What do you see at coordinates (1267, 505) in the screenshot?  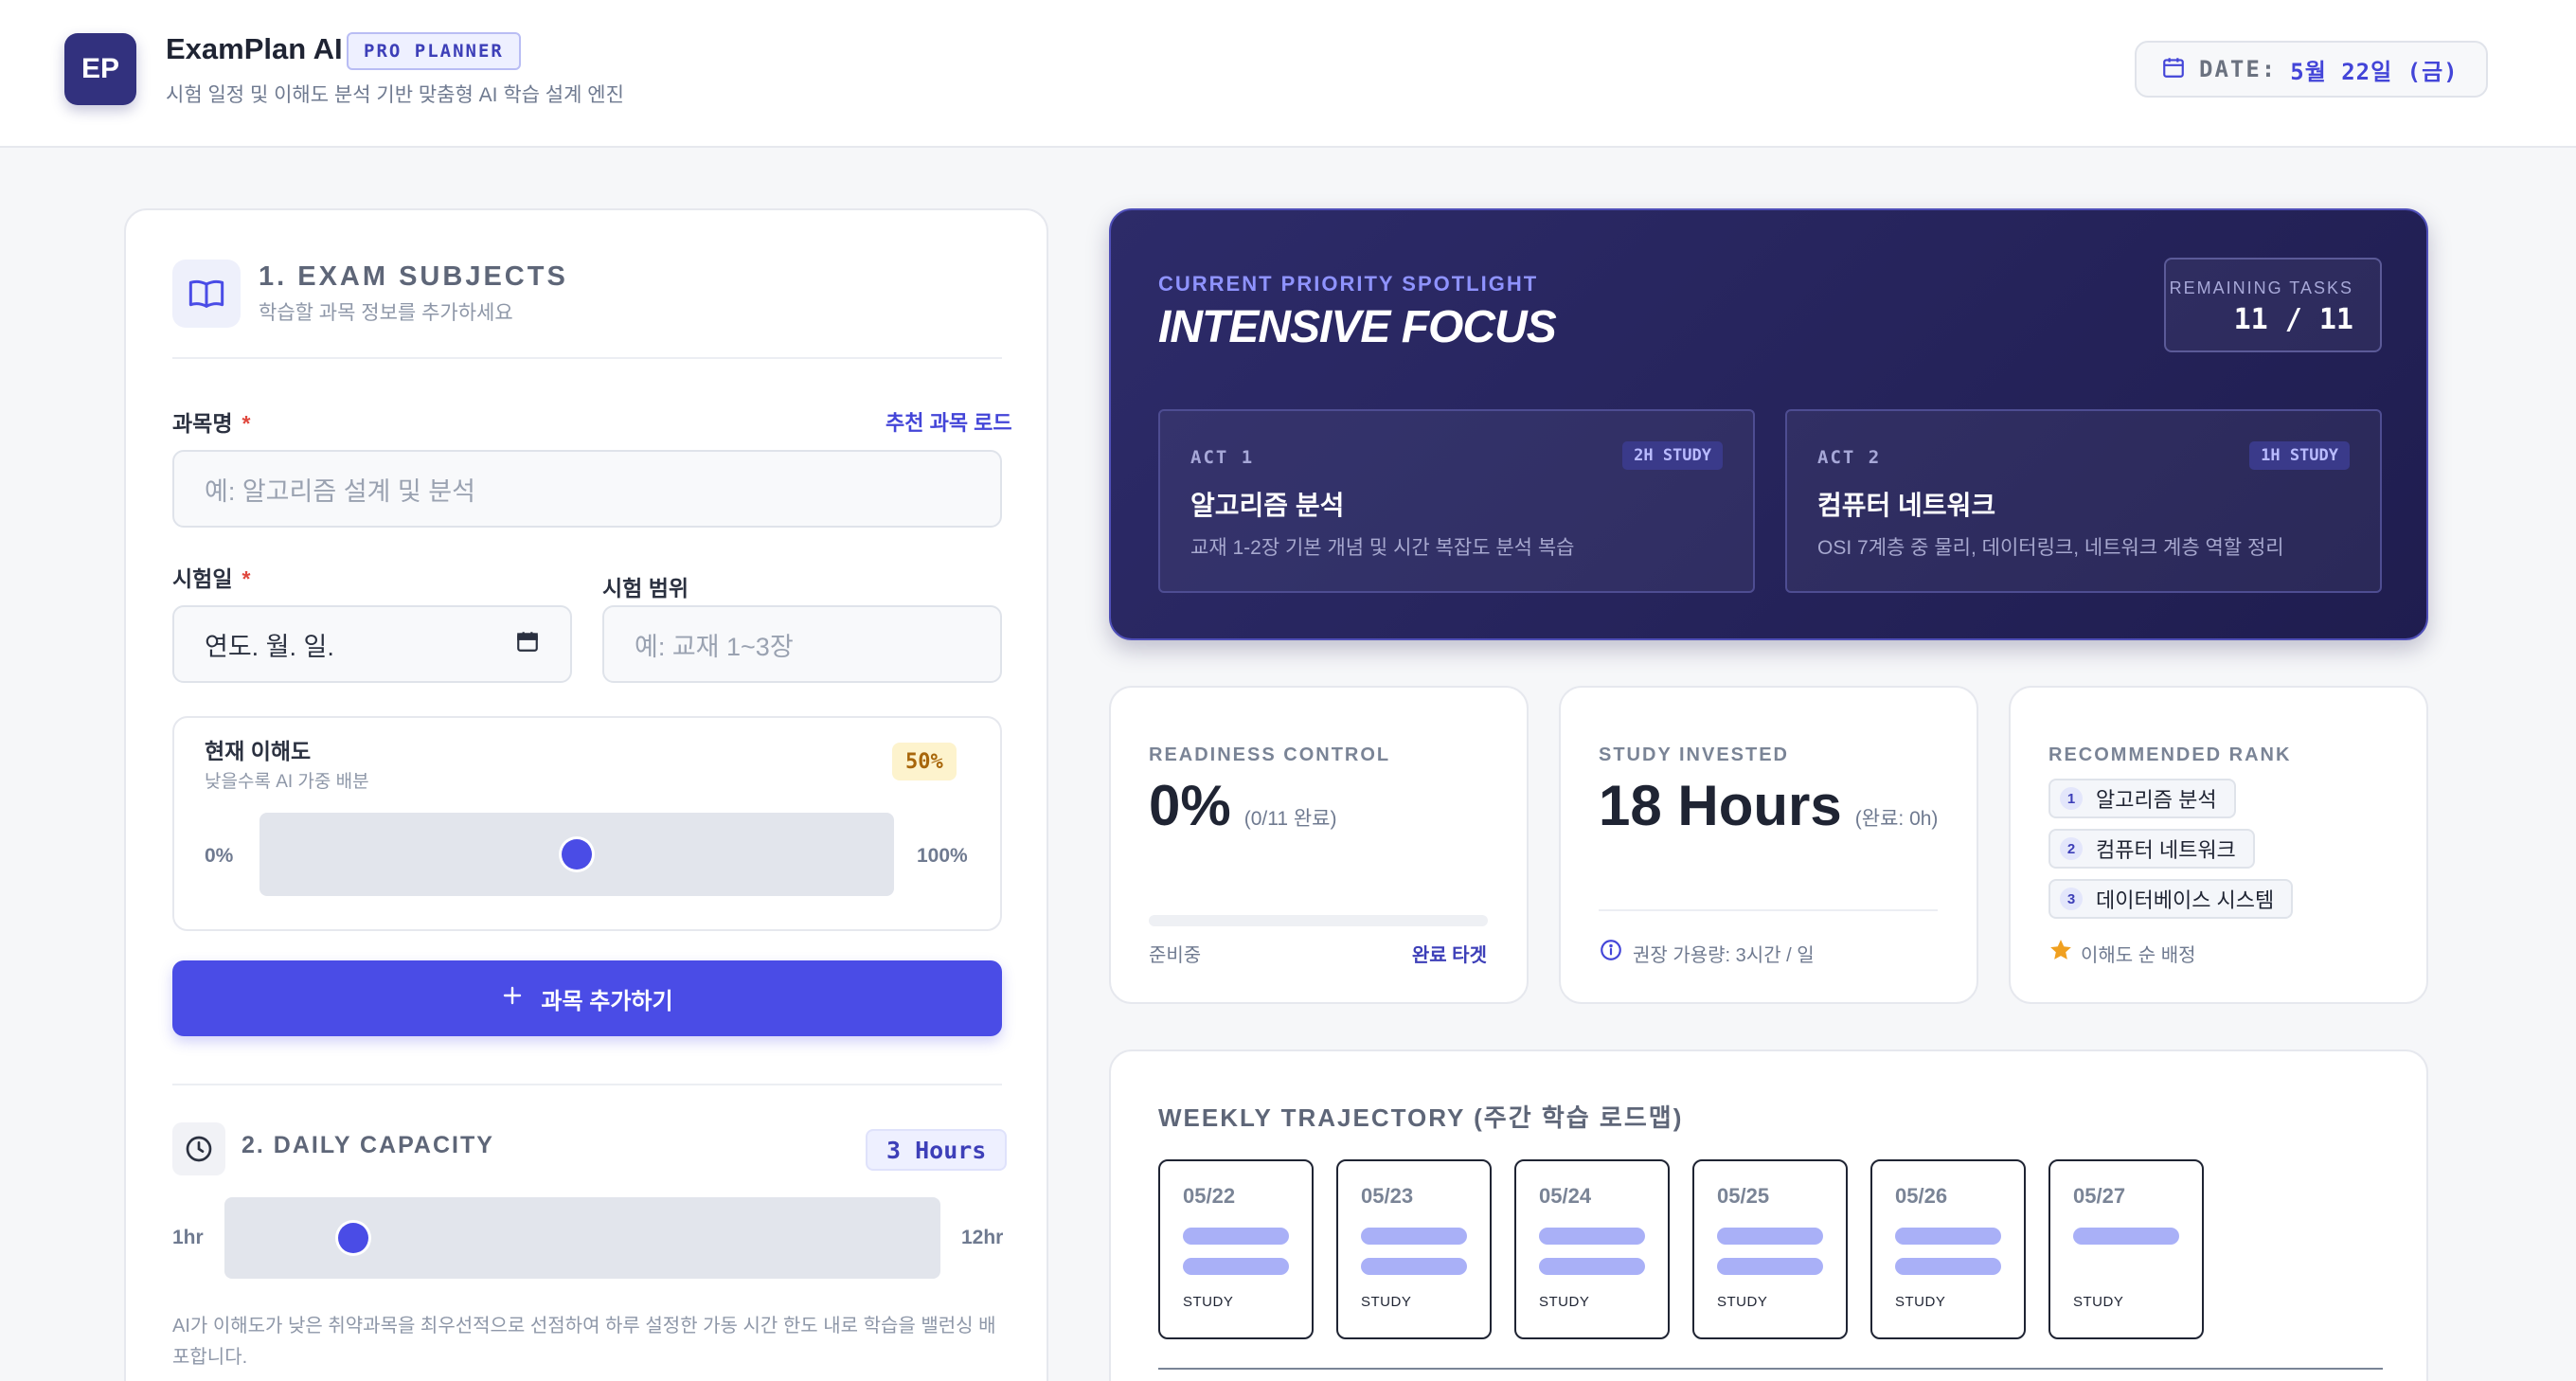 I see `act-title: 알고리즘 분석` at bounding box center [1267, 505].